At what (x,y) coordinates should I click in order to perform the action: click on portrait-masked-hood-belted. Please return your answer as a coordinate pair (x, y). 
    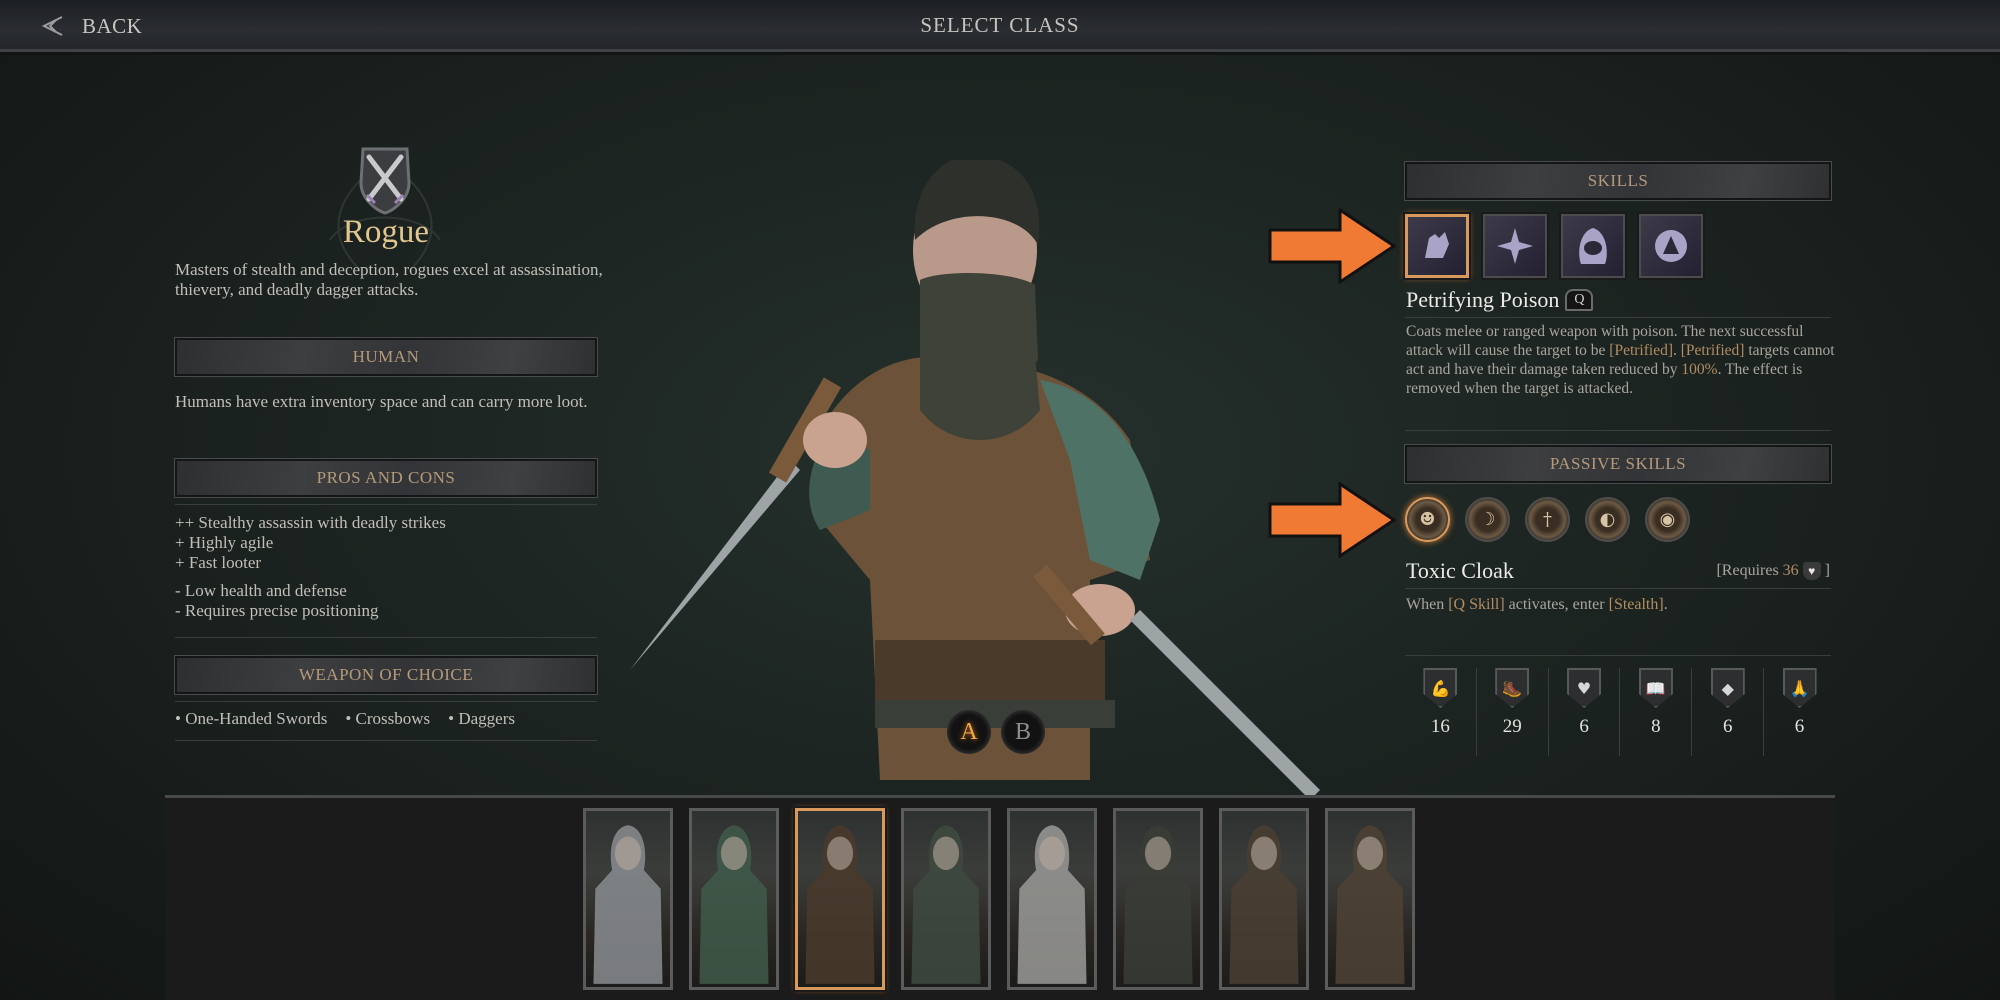
    Looking at the image, I should click on (1370, 899).